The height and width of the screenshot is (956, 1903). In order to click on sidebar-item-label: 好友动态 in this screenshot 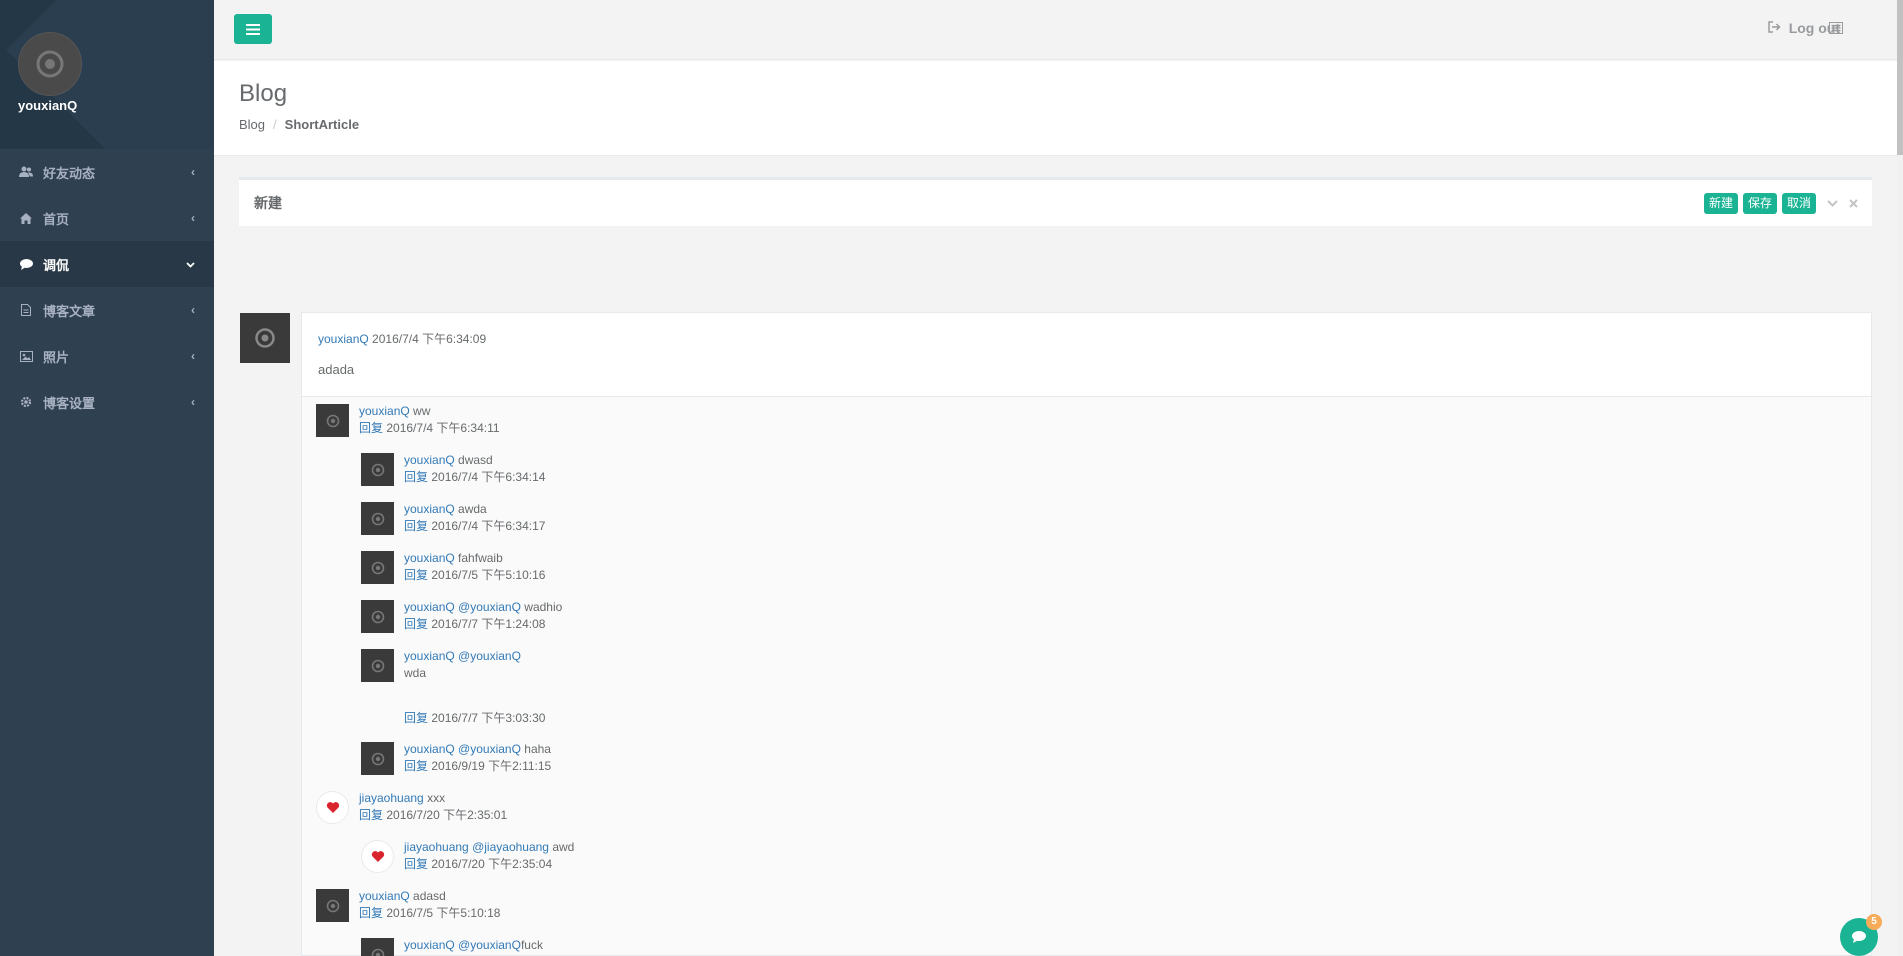, I will do `click(69, 173)`.